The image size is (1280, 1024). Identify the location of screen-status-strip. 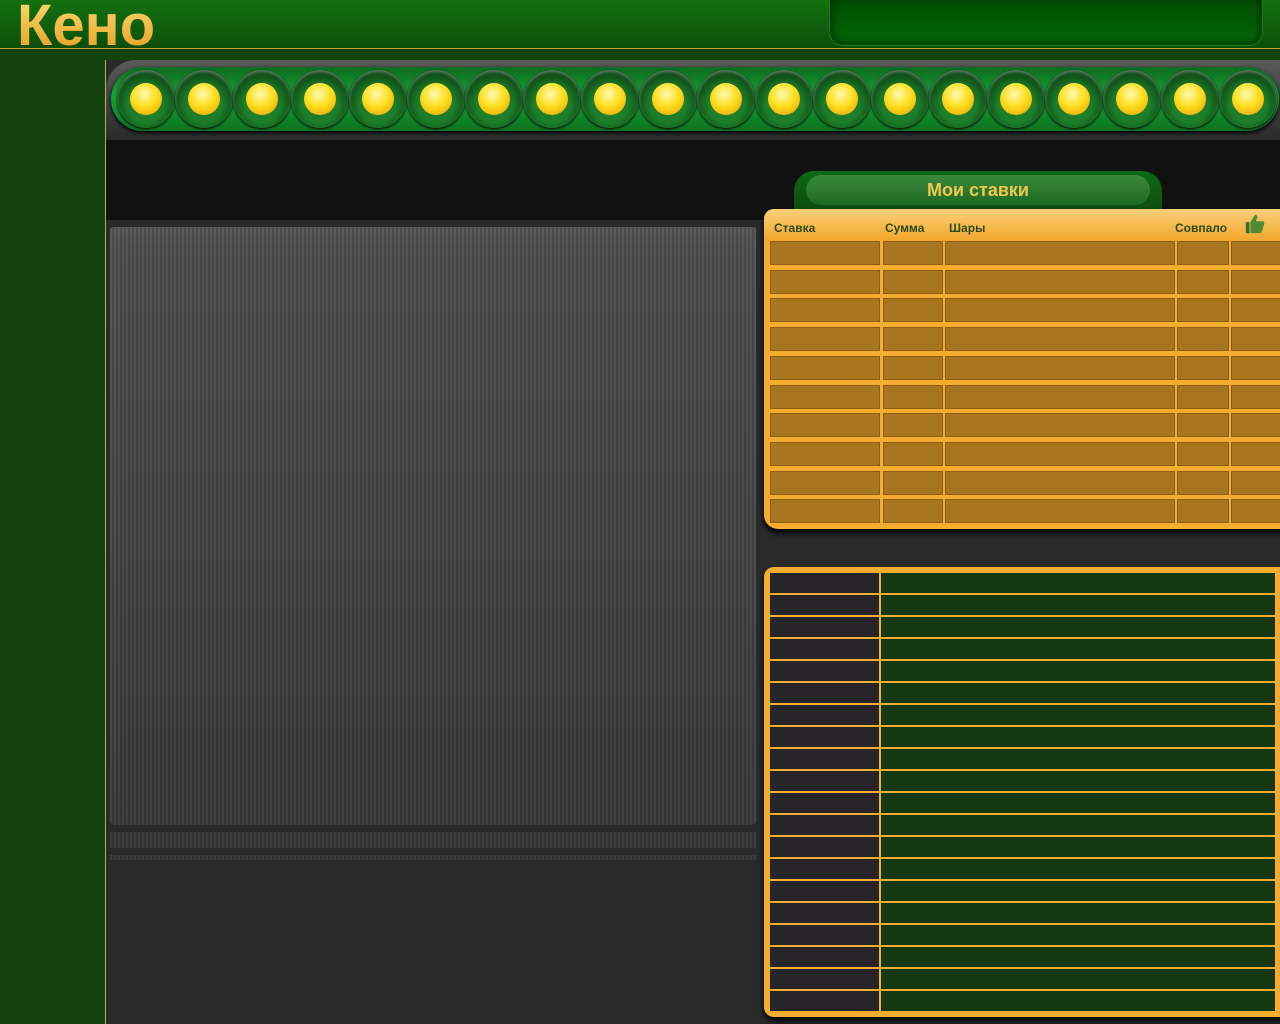
(433, 840).